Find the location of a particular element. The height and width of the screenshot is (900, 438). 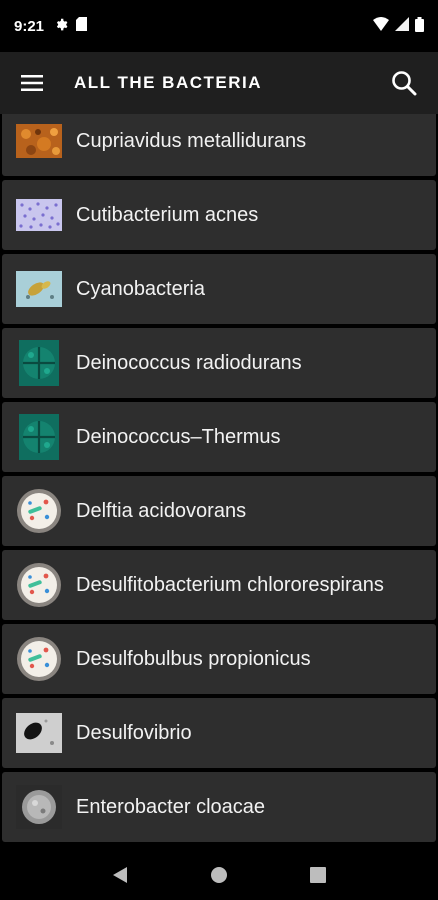

list-item-label: Delftia acidovorans is located at coordinates (161, 510).